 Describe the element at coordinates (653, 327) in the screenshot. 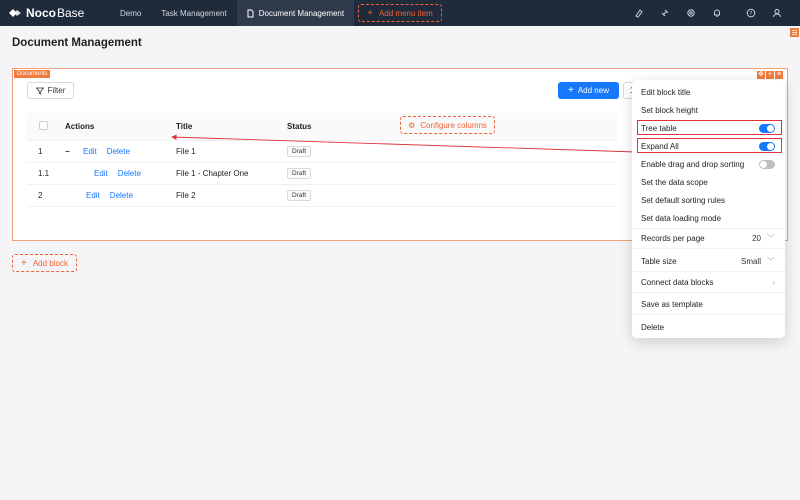

I see `menu-label: Delete` at that location.